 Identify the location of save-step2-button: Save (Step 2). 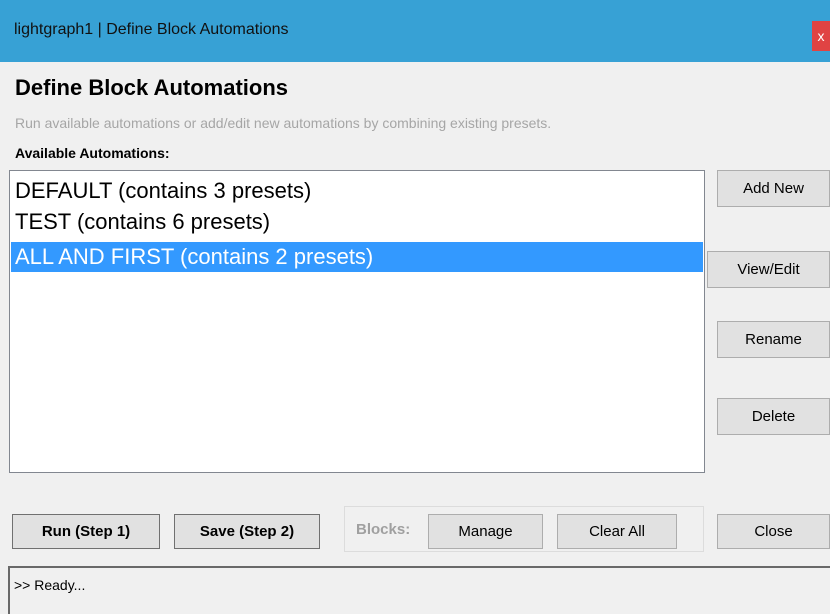
(247, 531).